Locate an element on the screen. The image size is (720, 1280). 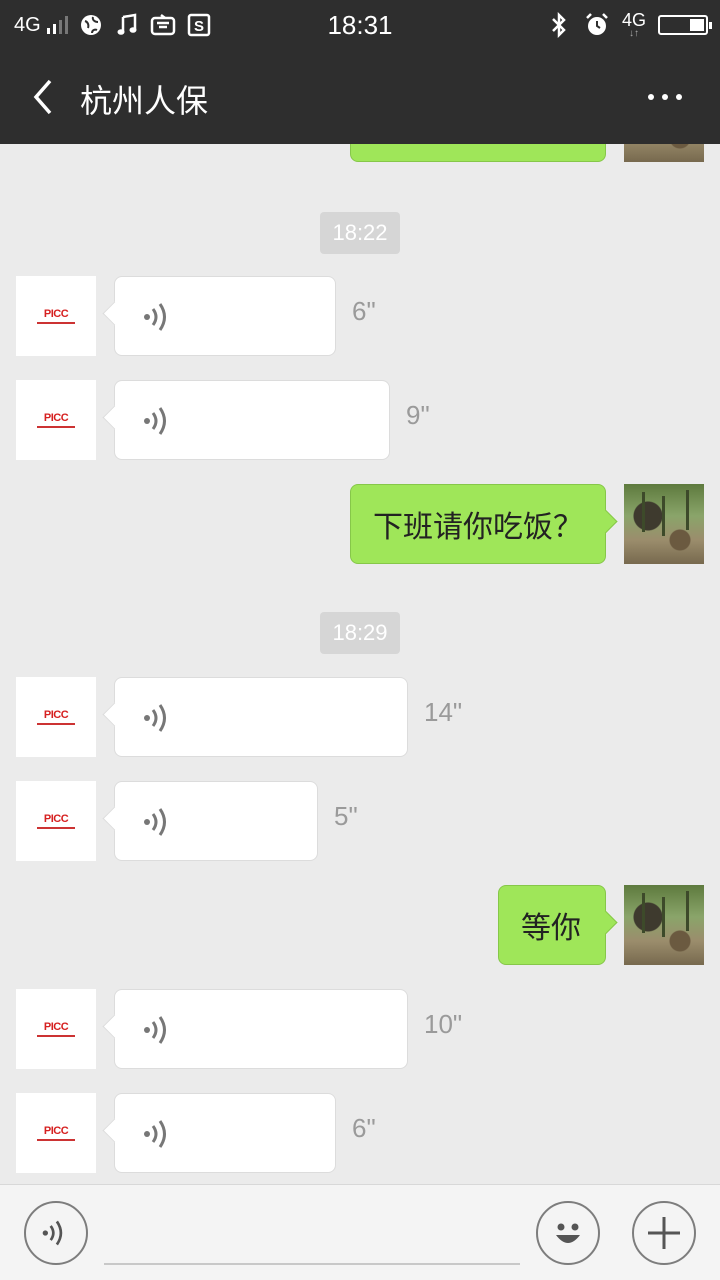
message-row: PICC 5" is located at coordinates (360, 821).